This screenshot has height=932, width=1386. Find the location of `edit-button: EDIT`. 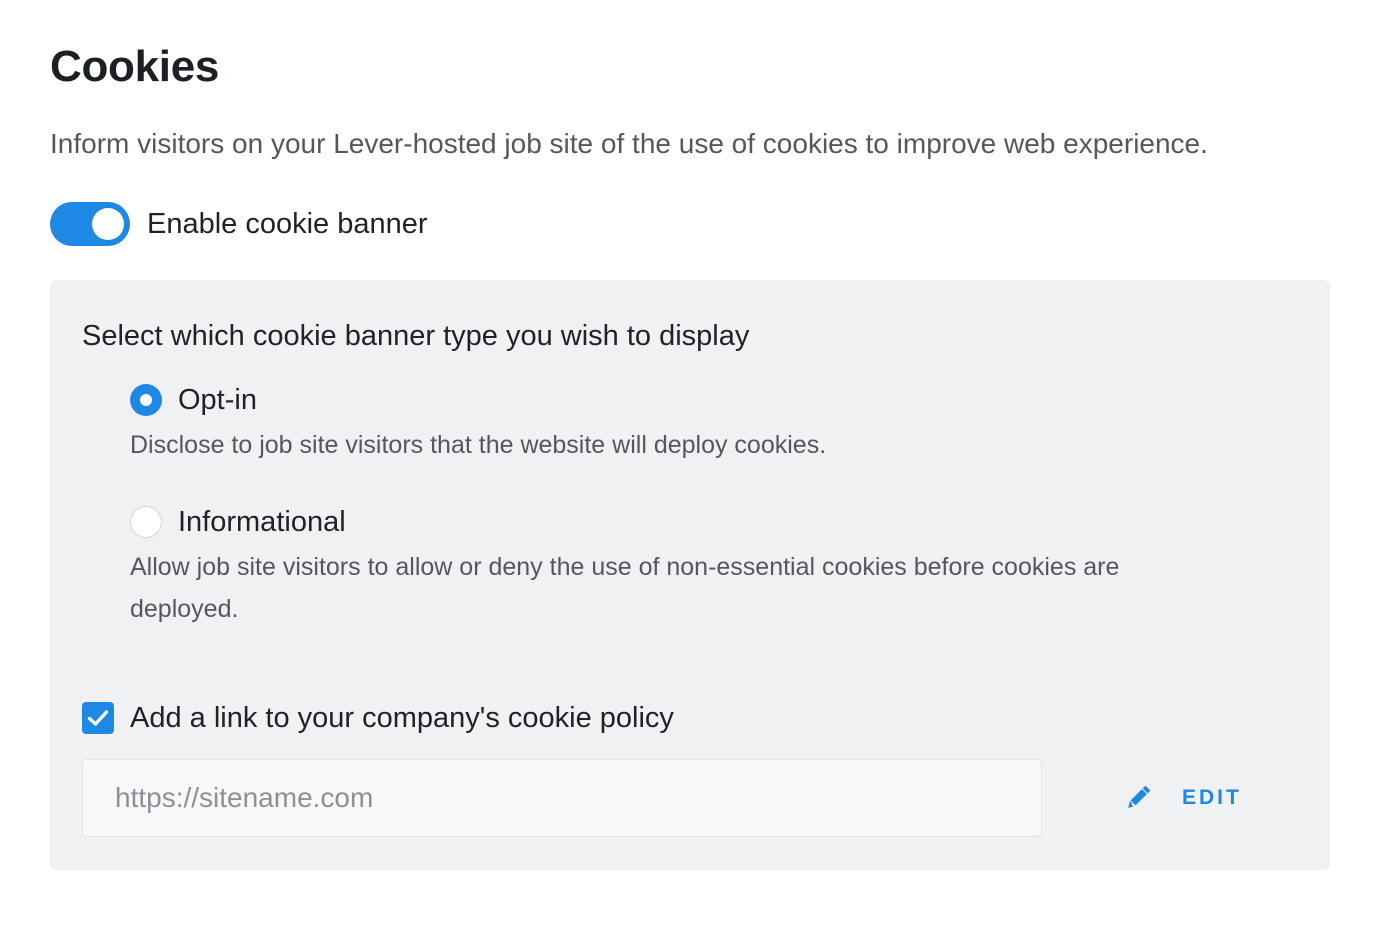

edit-button: EDIT is located at coordinates (1182, 798).